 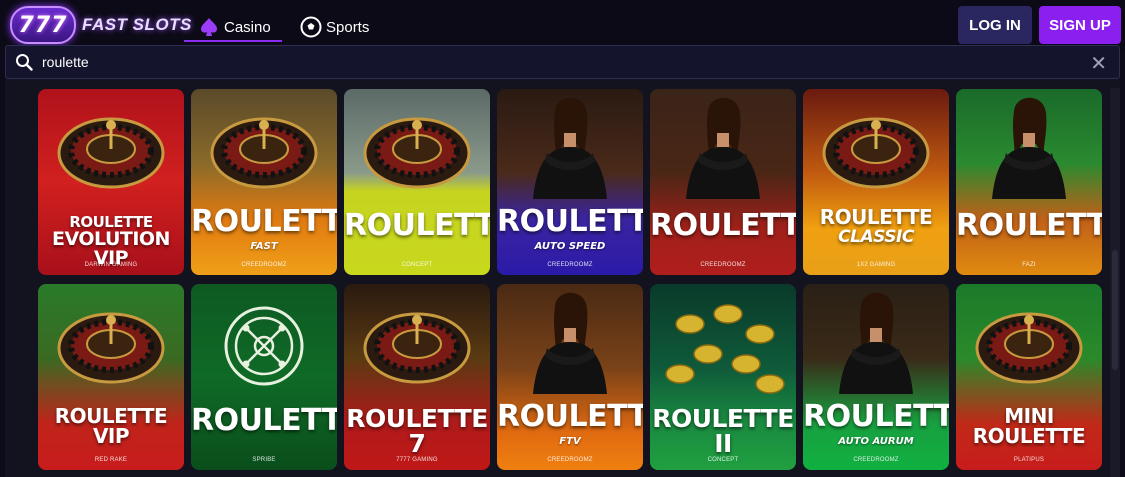 What do you see at coordinates (247, 27) in the screenshot?
I see `tab-casino-label: Casino` at bounding box center [247, 27].